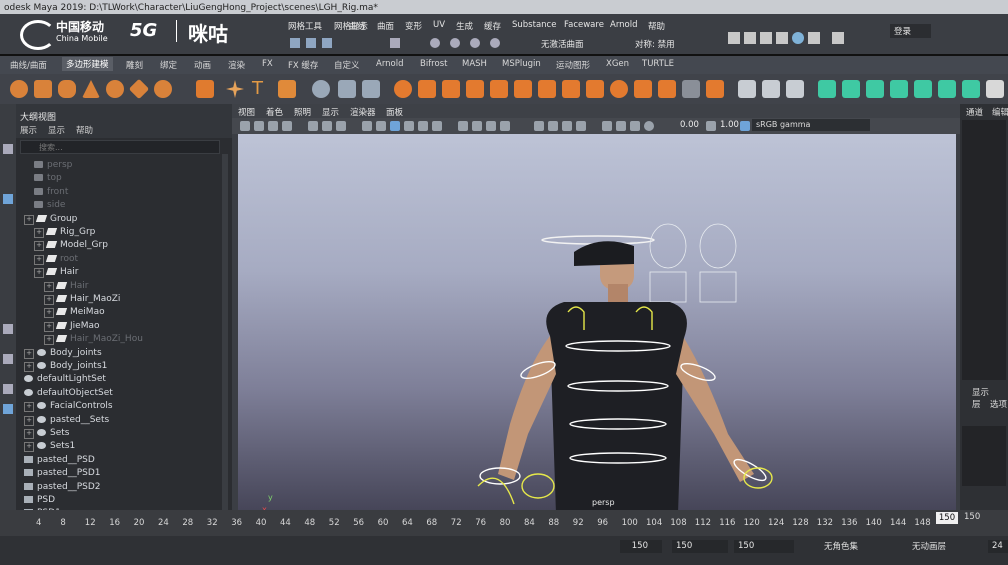 The image size is (1008, 565). Describe the element at coordinates (8, 199) in the screenshot. I see `move-tool-icon` at that location.